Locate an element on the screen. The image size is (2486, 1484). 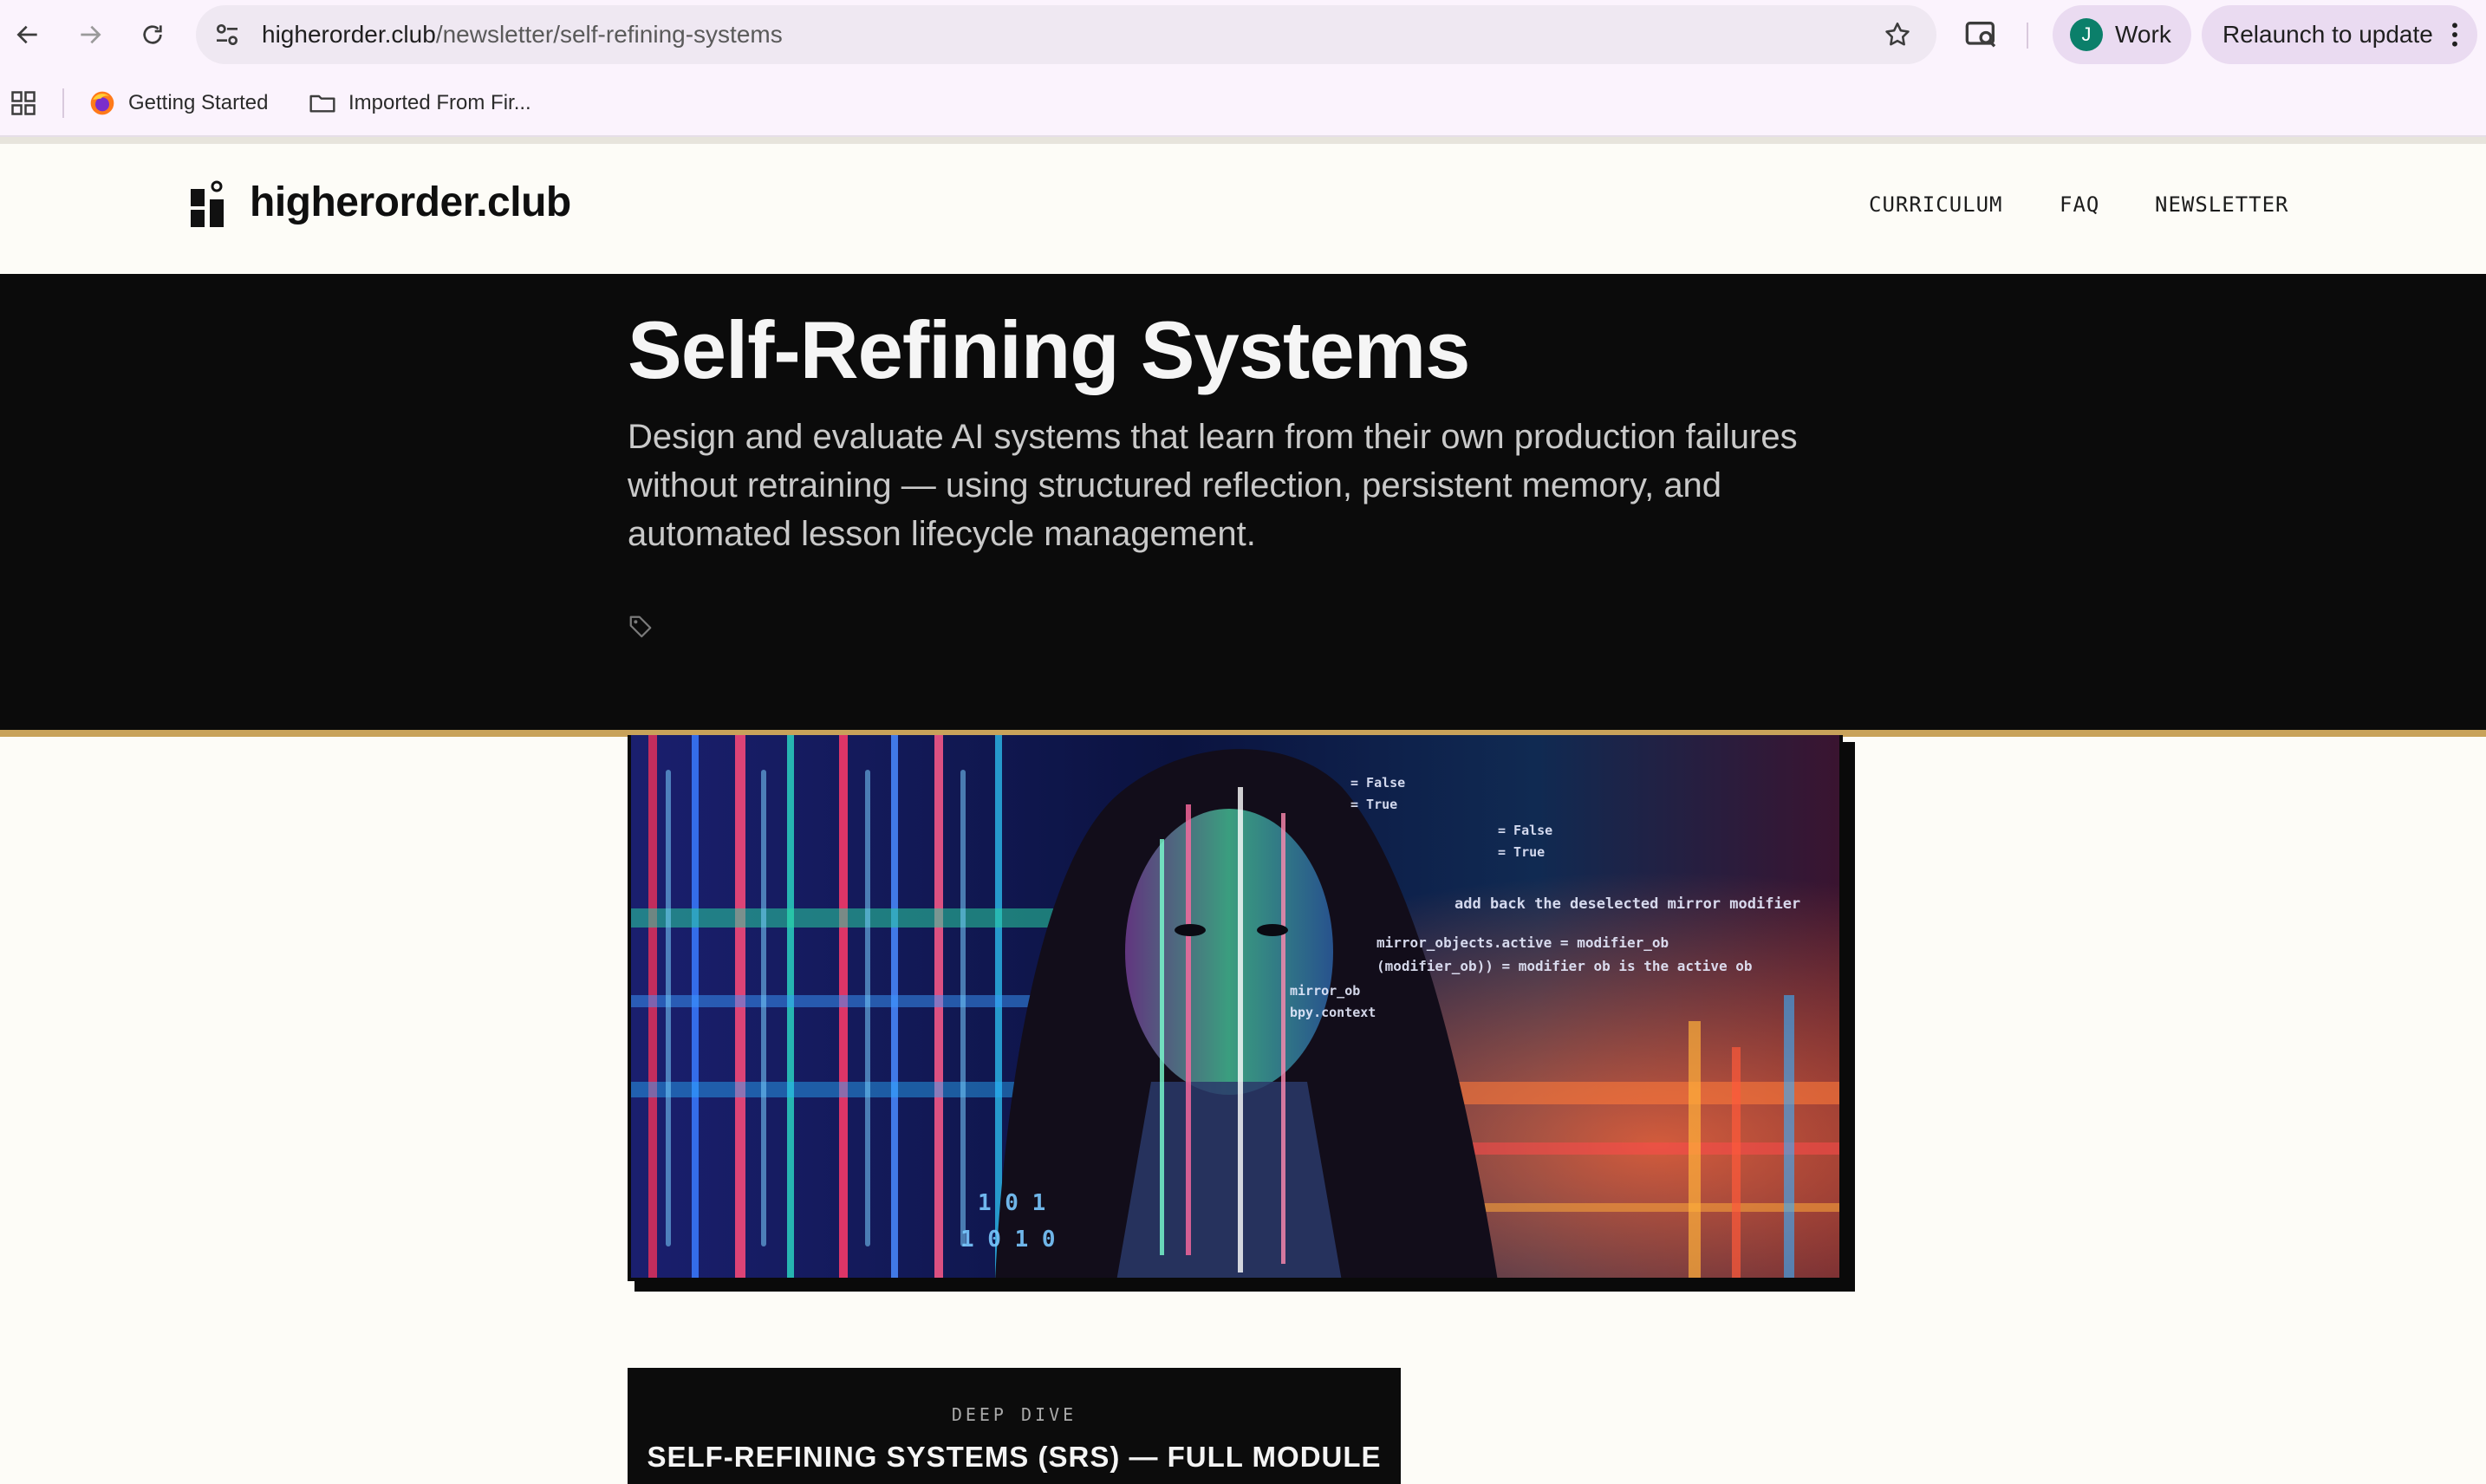
url-path: /newsletter/self-refining-systems is located at coordinates (609, 34).